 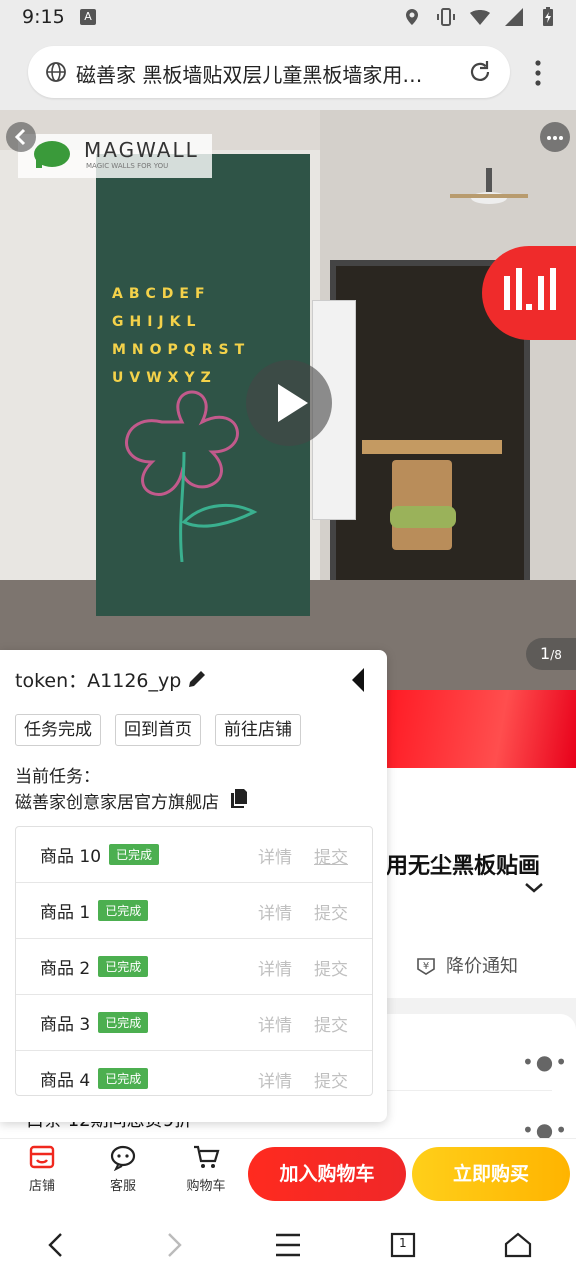 I want to click on nav-forward-icon, so click(x=173, y=1245).